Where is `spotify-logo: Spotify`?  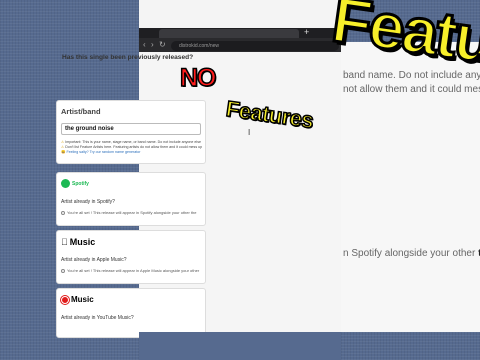
spotify-logo: Spotify is located at coordinates (75, 183).